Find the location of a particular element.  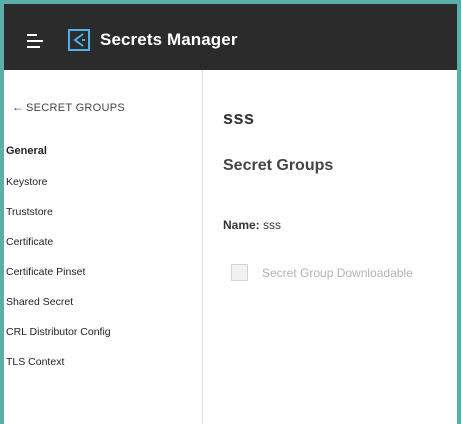

sidebar-item-shared-secret: Shared Secret is located at coordinates (102, 302).